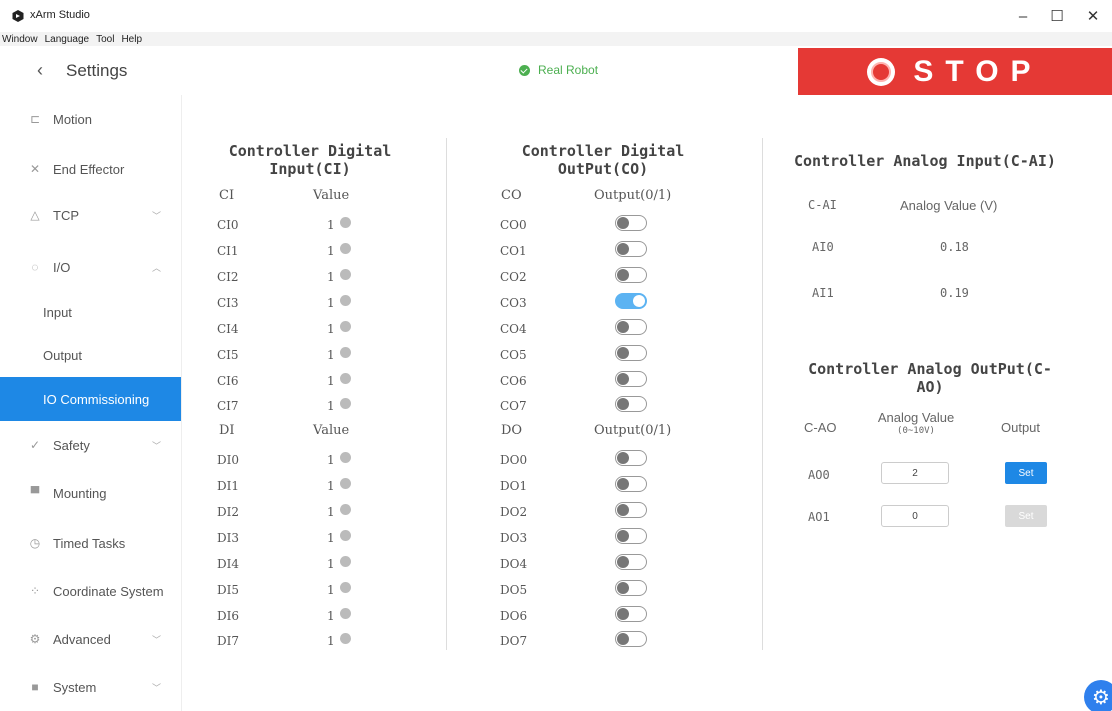 The width and height of the screenshot is (1112, 711). What do you see at coordinates (228, 355) in the screenshot?
I see `ci-row-name: CI5` at bounding box center [228, 355].